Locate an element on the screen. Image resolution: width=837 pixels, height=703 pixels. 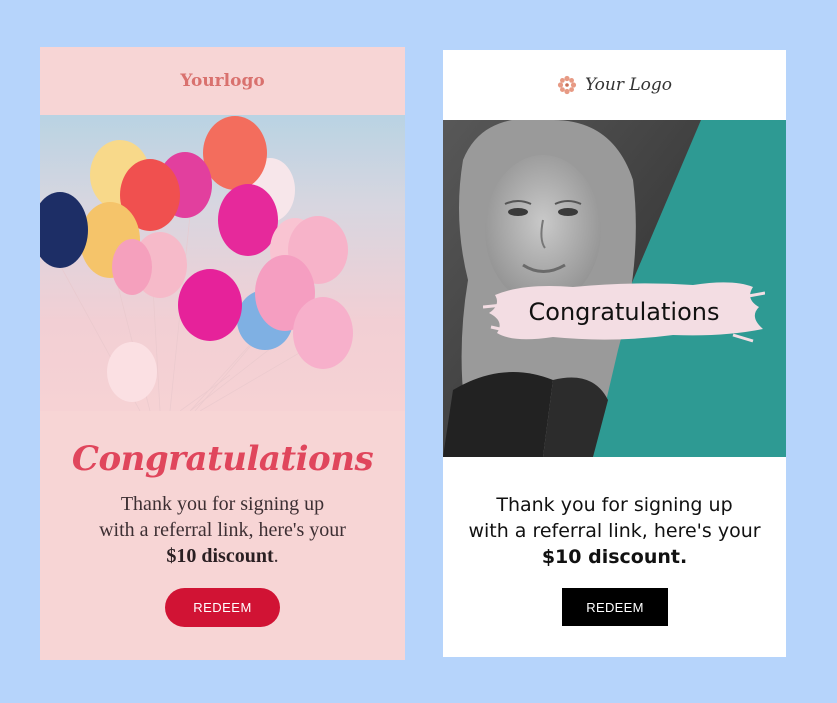
left-body-line3: $10 discount. is located at coordinates (222, 556).